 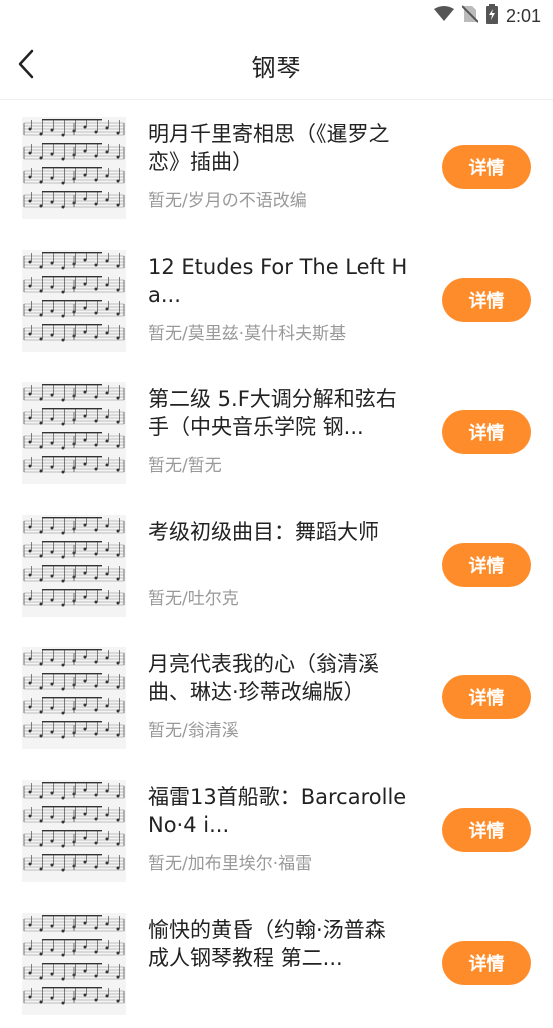 I want to click on list-item: 明月千里寄相思（《暹罗之恋》插曲） 暂无/岁月の不语改编 详情, so click(x=276, y=166).